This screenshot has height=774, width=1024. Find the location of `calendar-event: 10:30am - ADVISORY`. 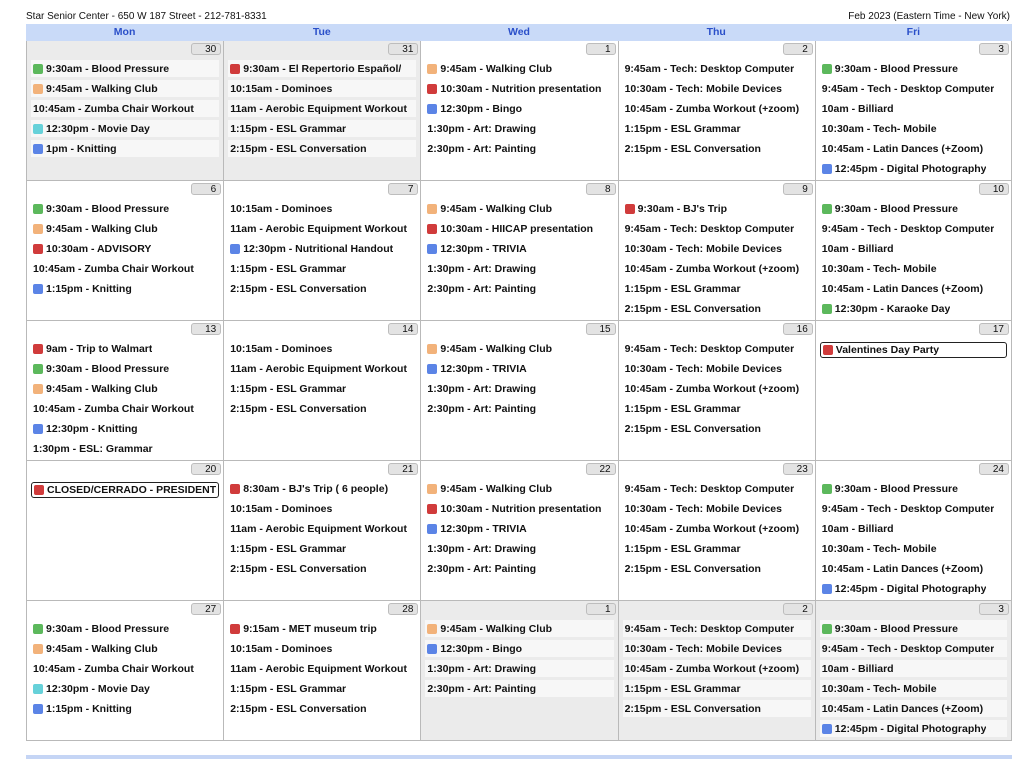

calendar-event: 10:30am - ADVISORY is located at coordinates (125, 248).